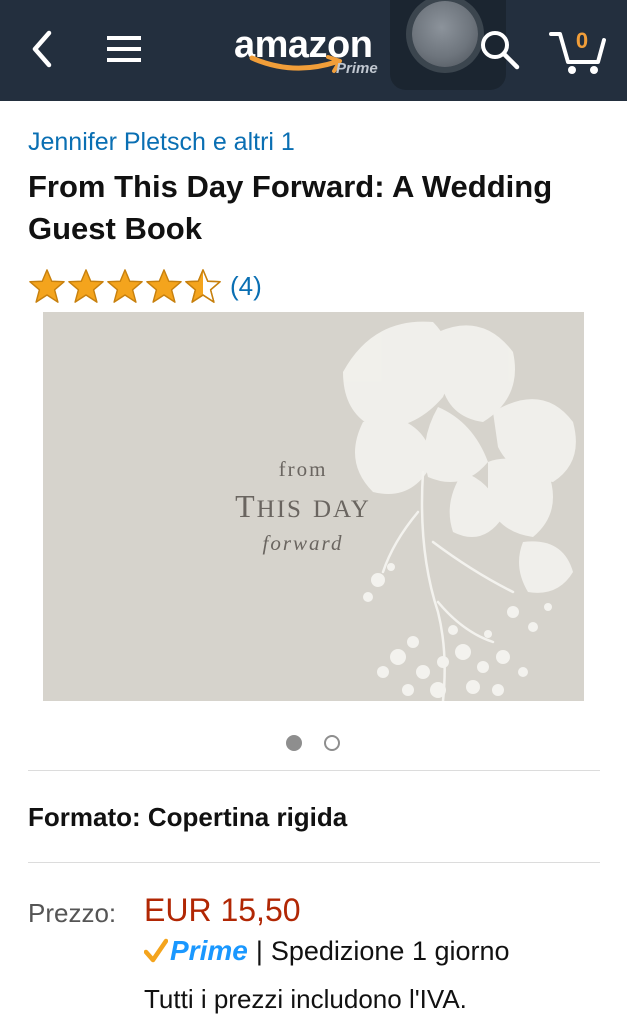 Image resolution: width=627 pixels, height=1024 pixels. I want to click on back-button, so click(42, 49).